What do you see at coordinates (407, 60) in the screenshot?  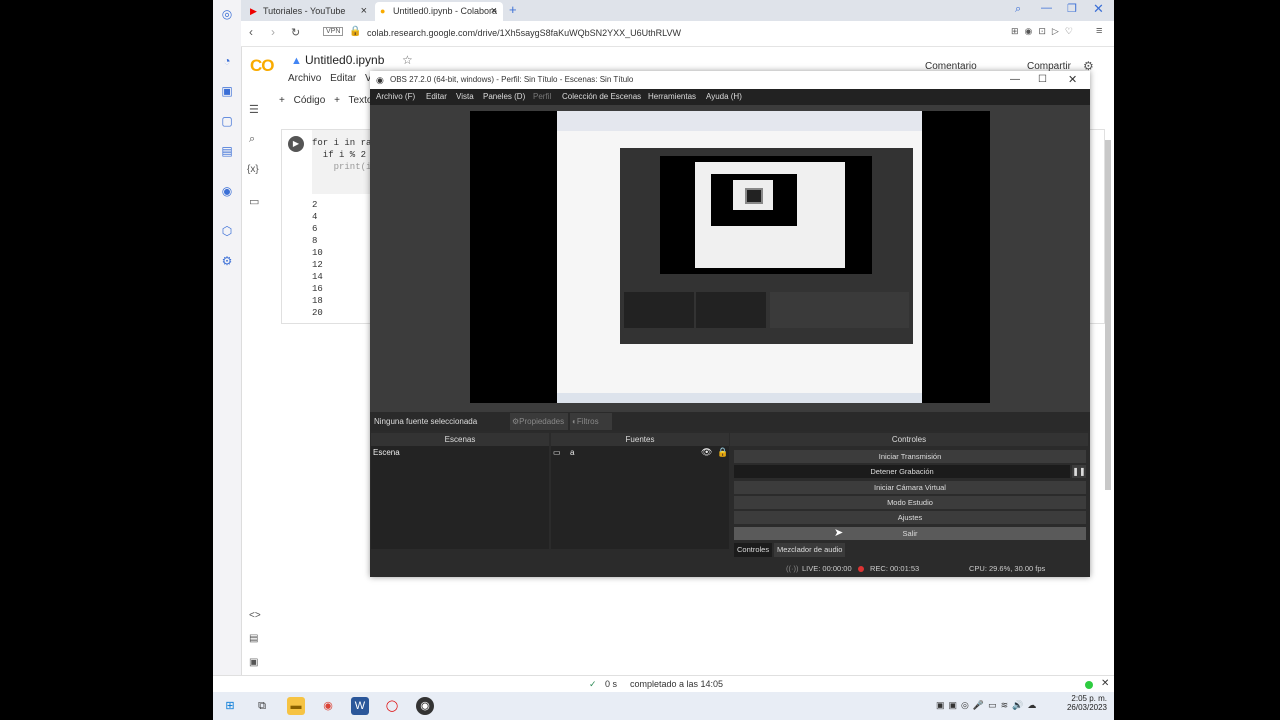 I see `star-icon: ☆` at bounding box center [407, 60].